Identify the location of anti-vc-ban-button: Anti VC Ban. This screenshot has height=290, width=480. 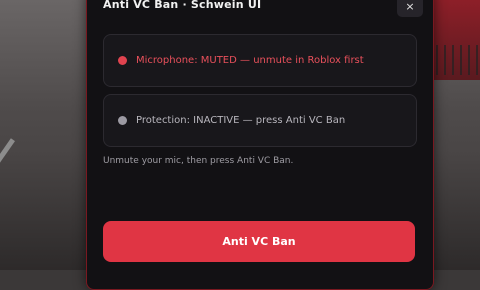
(259, 241).